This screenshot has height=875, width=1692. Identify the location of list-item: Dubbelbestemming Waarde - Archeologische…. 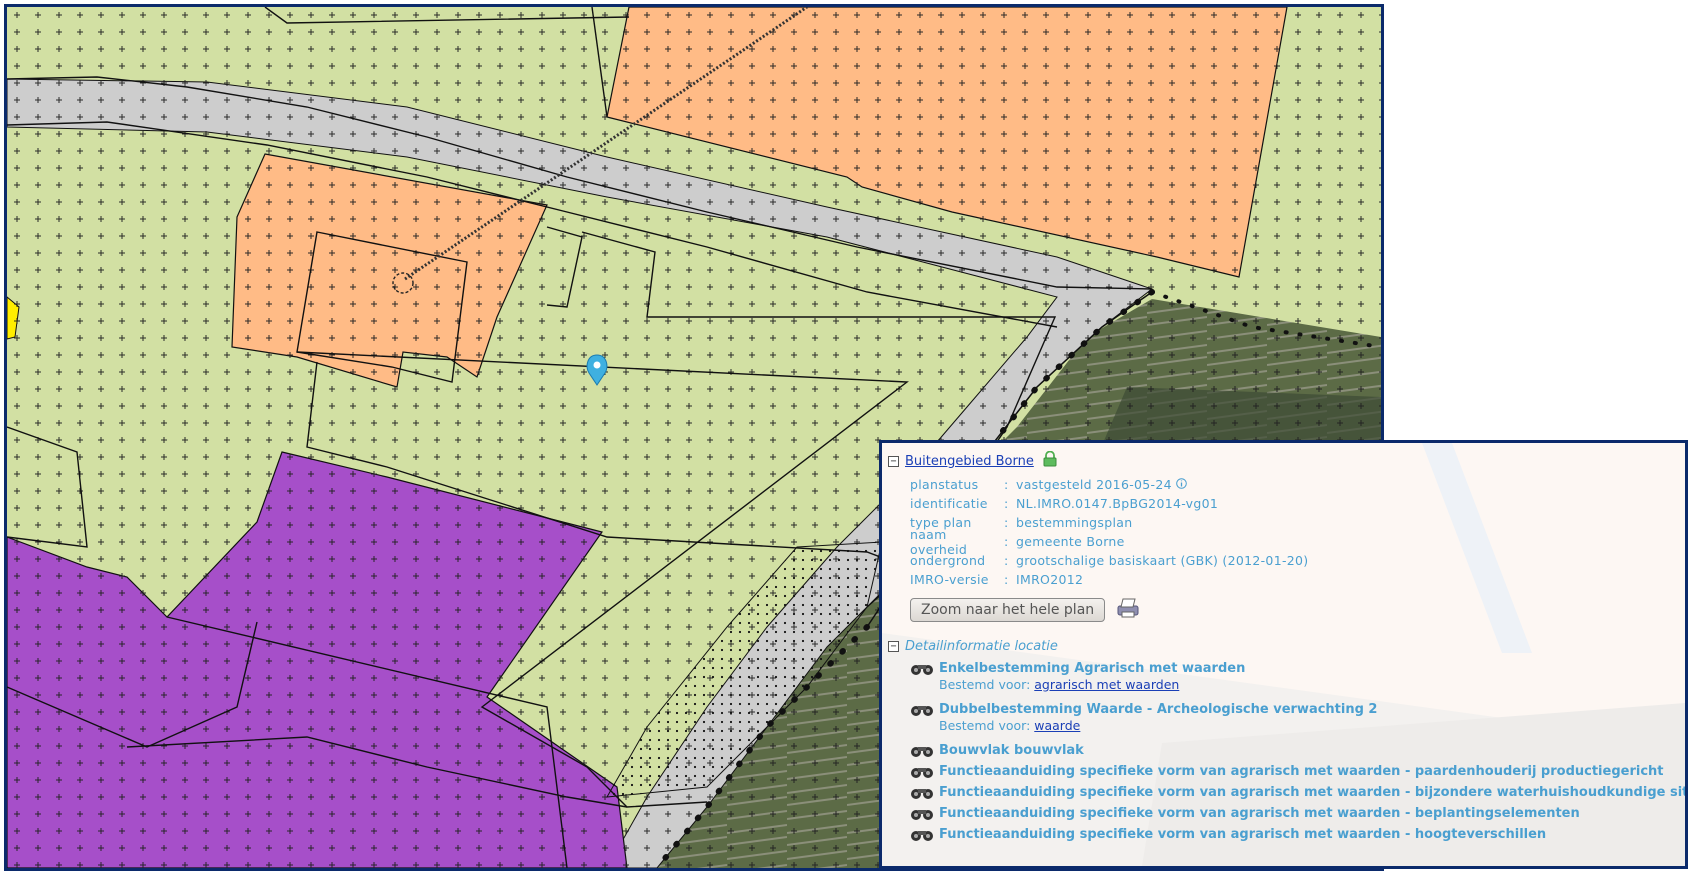
(1294, 709).